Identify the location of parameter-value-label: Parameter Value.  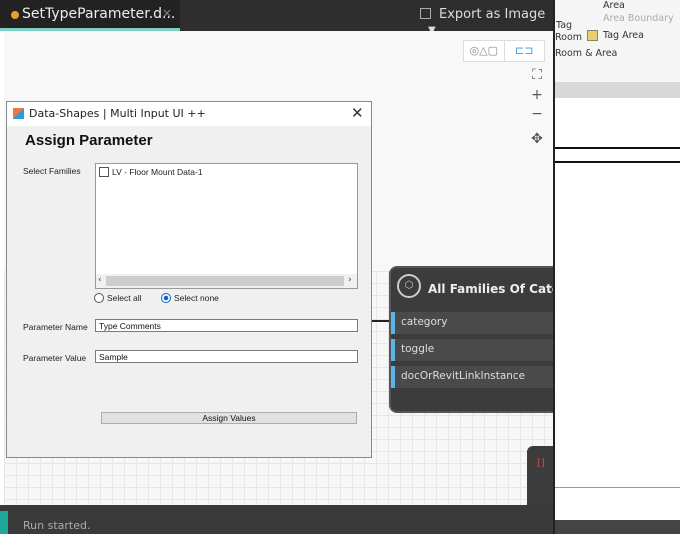
(55, 358).